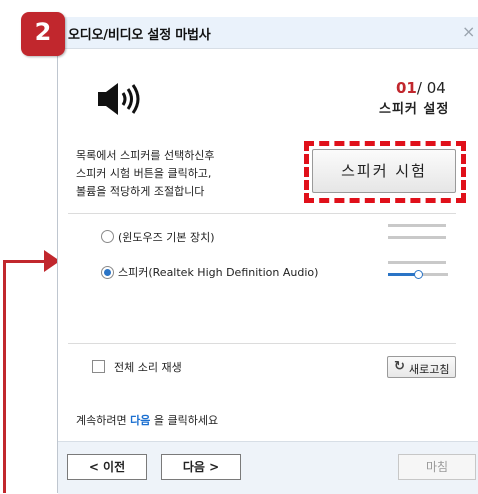 Image resolution: width=478 pixels, height=494 pixels. Describe the element at coordinates (468, 31) in the screenshot. I see `close-icon: ×` at that location.